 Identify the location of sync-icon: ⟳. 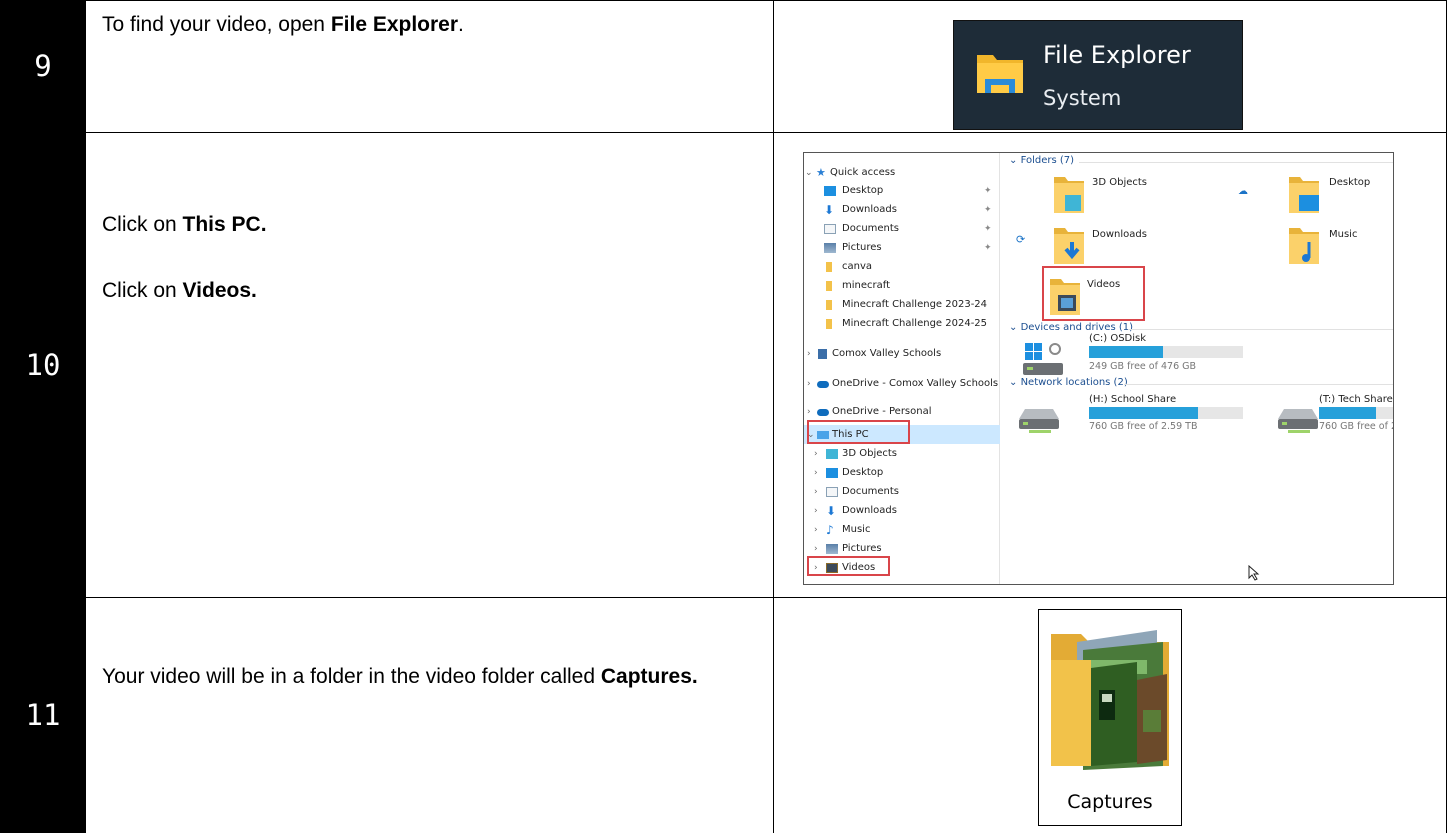
(1021, 239).